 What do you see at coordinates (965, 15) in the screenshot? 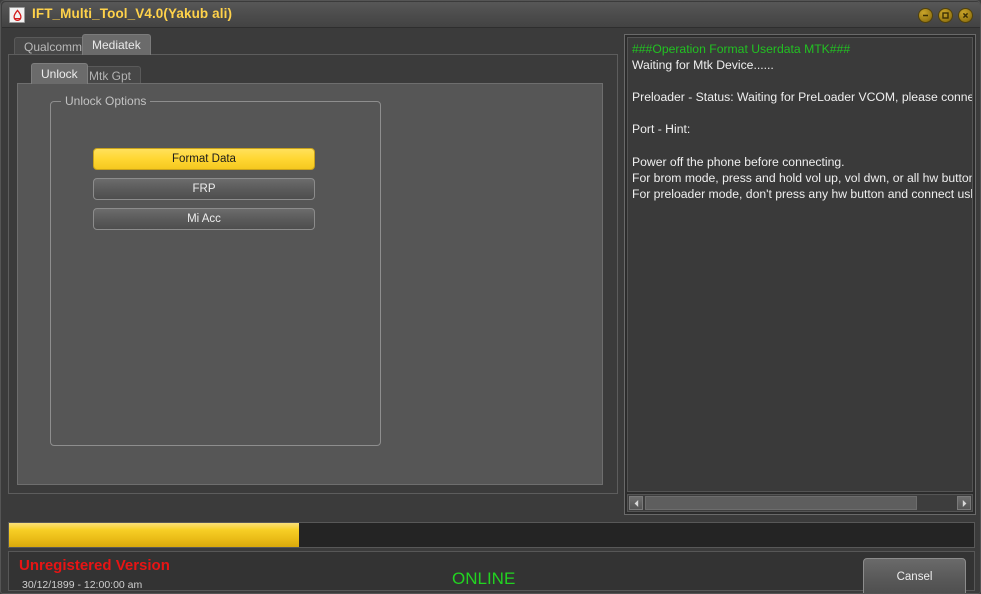
I see `close-icon` at bounding box center [965, 15].